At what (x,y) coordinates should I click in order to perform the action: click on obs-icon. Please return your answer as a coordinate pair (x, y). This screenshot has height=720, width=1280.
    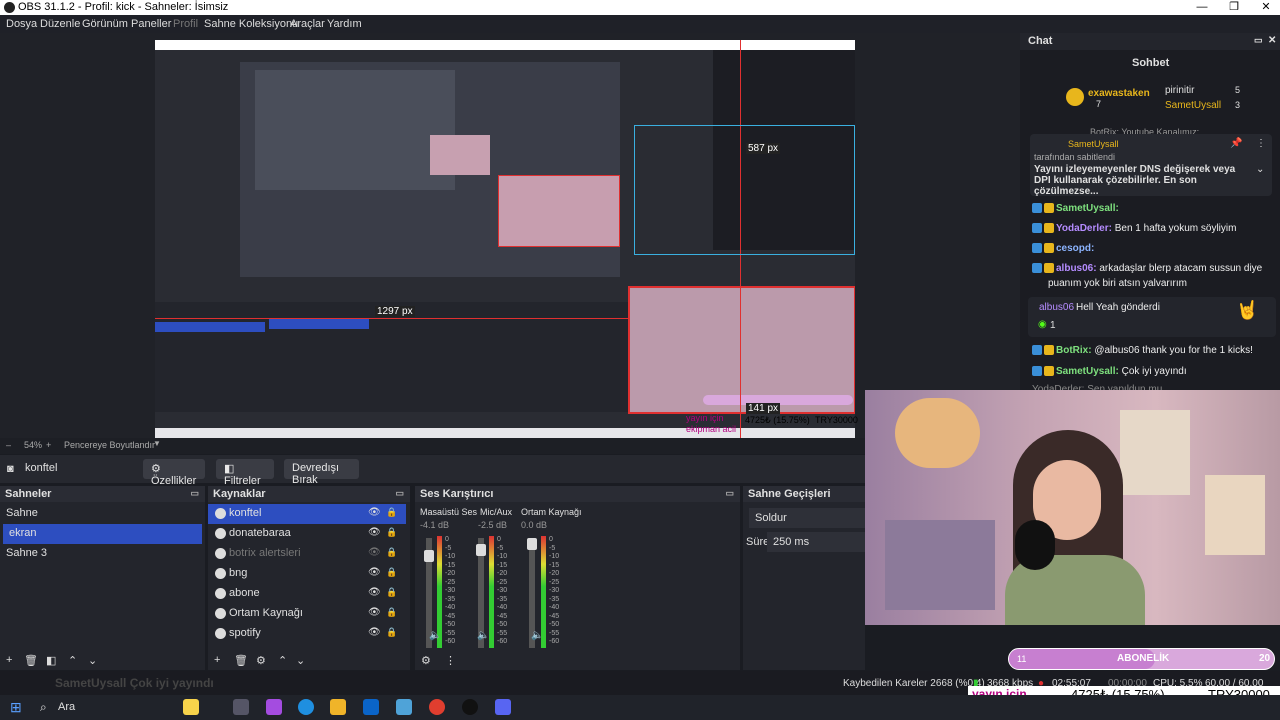
    Looking at the image, I should click on (470, 707).